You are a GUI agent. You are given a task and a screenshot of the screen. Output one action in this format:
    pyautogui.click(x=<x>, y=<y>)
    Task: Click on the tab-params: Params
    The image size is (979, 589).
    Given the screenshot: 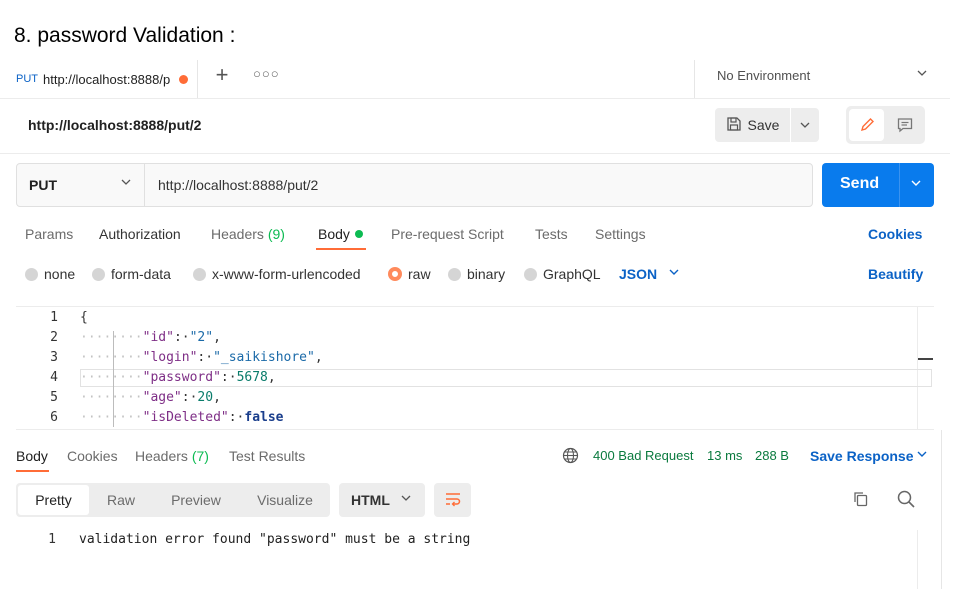 What is the action you would take?
    pyautogui.click(x=49, y=234)
    